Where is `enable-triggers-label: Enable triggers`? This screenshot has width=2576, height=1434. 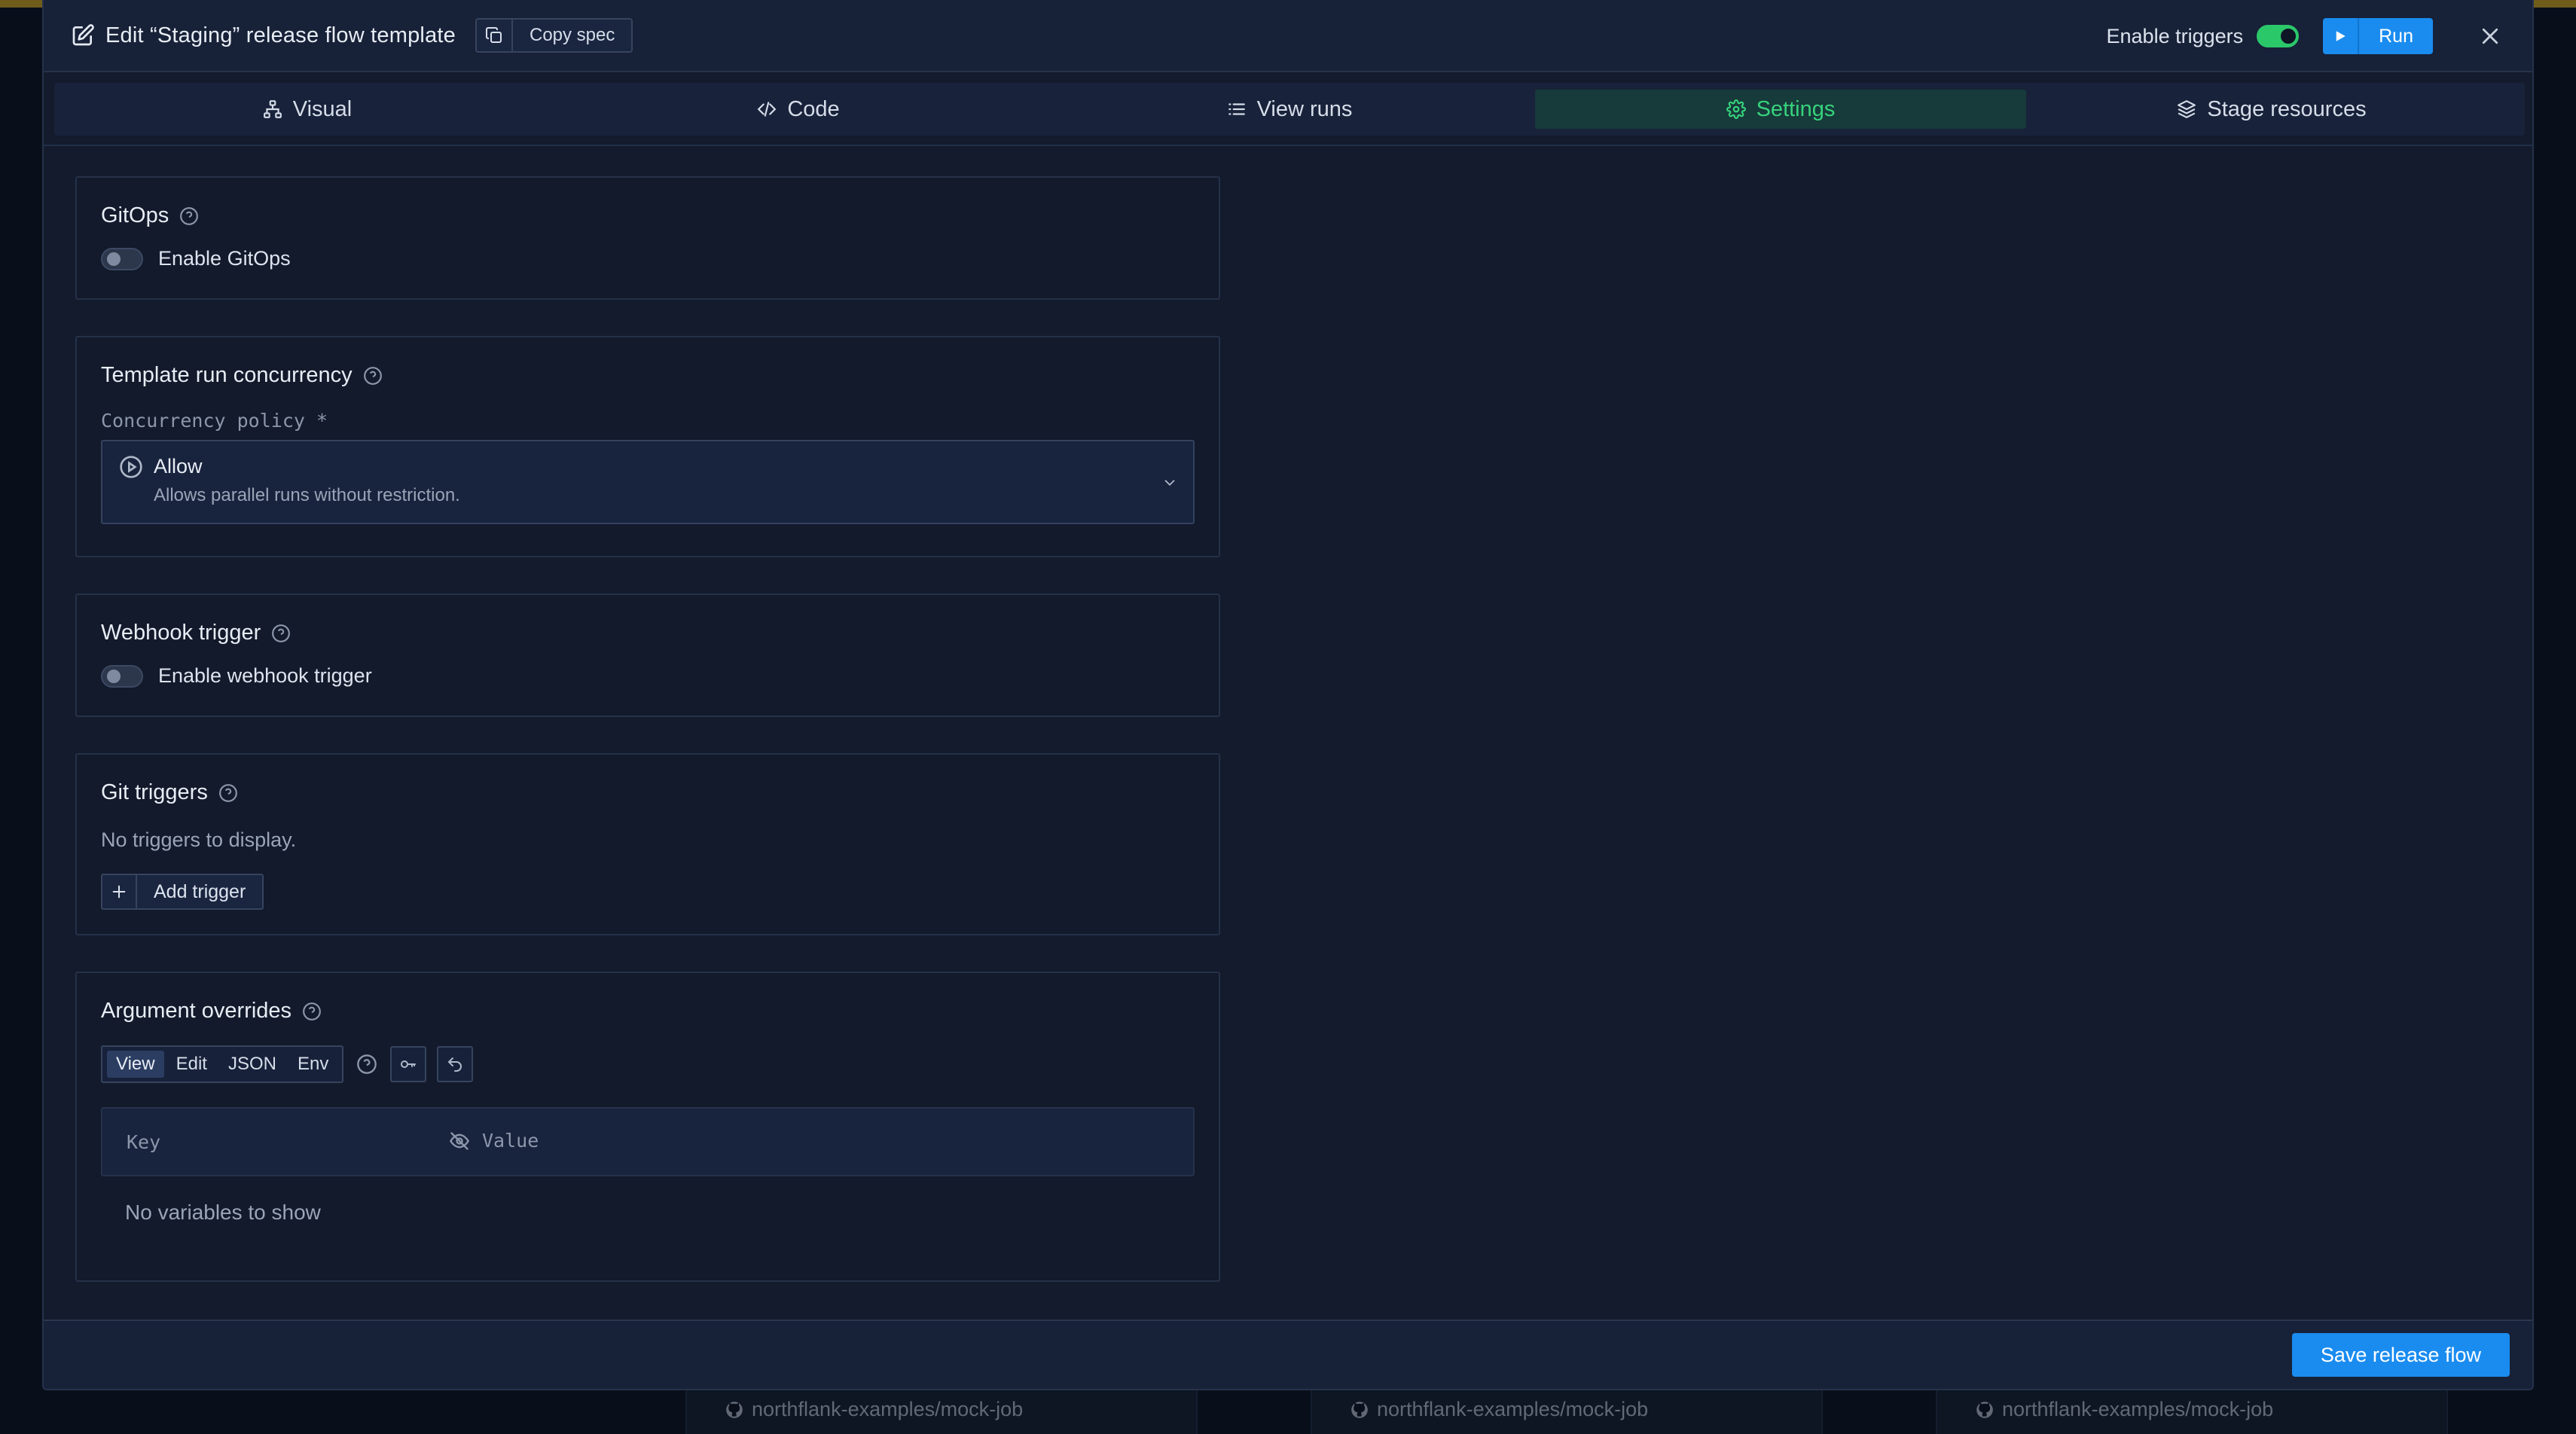
enable-triggers-label: Enable triggers is located at coordinates (2175, 35).